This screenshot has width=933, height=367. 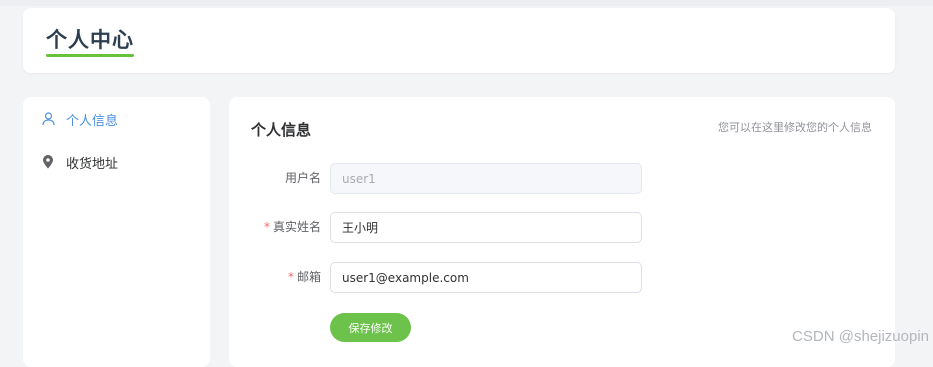 What do you see at coordinates (116, 232) in the screenshot?
I see `sidebar: 个人信息 收货地址` at bounding box center [116, 232].